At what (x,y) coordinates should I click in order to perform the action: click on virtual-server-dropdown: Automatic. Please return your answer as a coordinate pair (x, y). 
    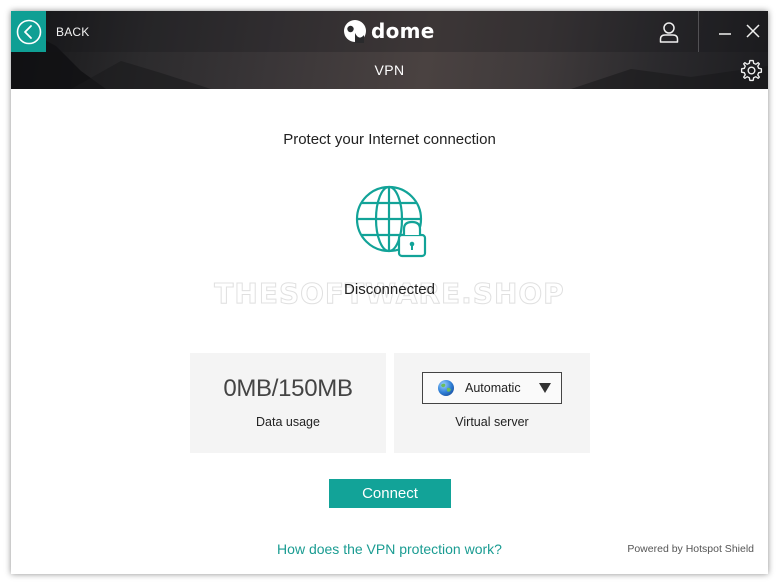
    Looking at the image, I should click on (492, 388).